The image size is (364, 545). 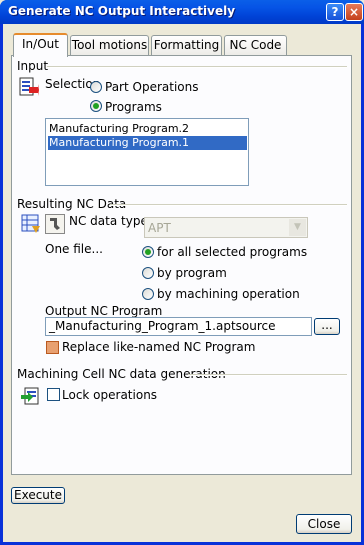 I want to click on lock-operations-label: Lock operations, so click(x=109, y=395).